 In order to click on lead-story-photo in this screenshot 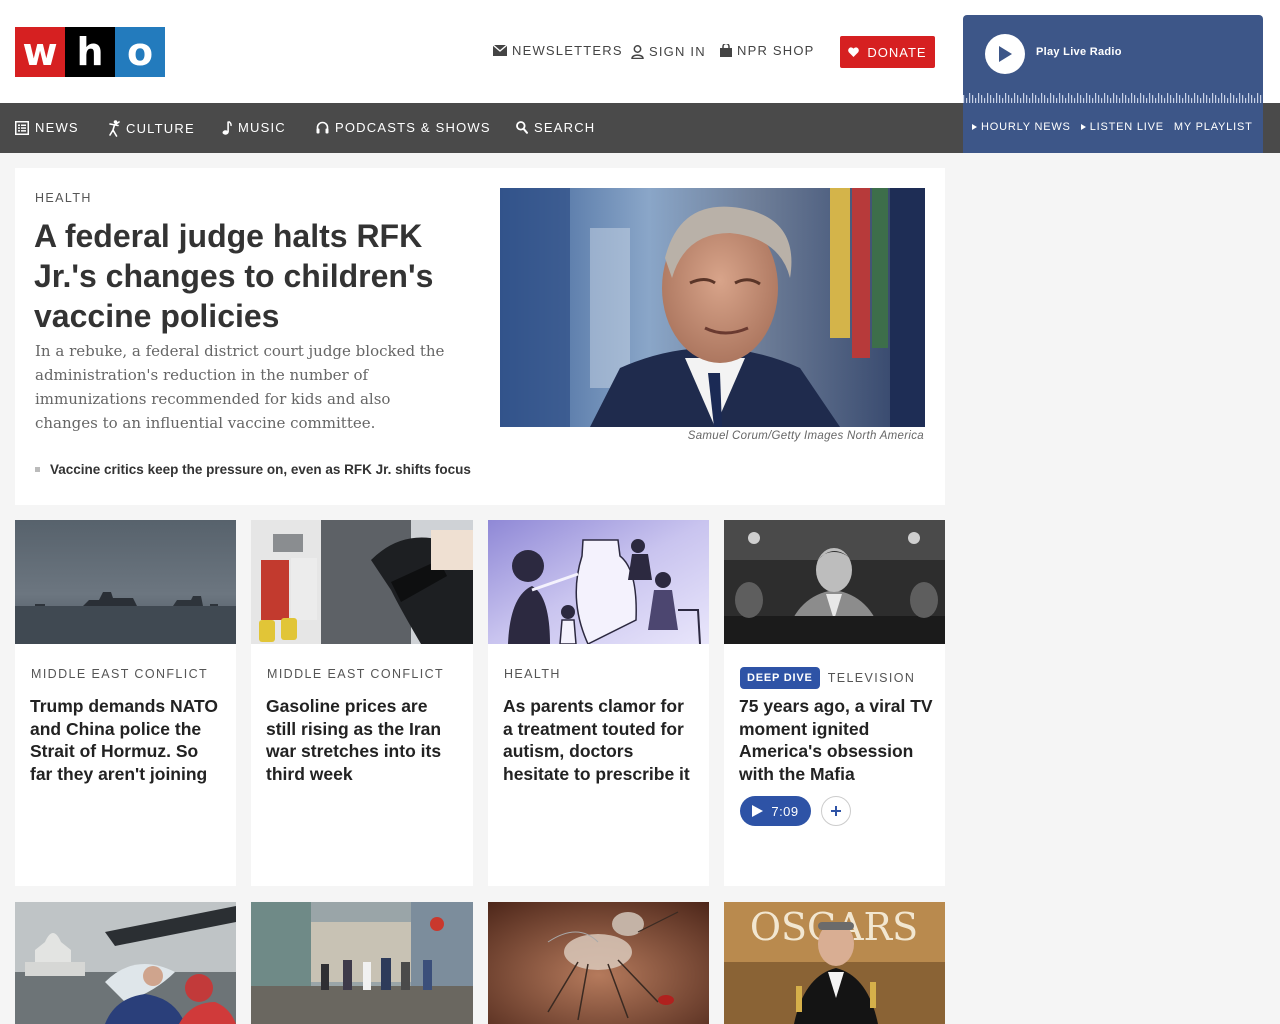, I will do `click(712, 307)`.